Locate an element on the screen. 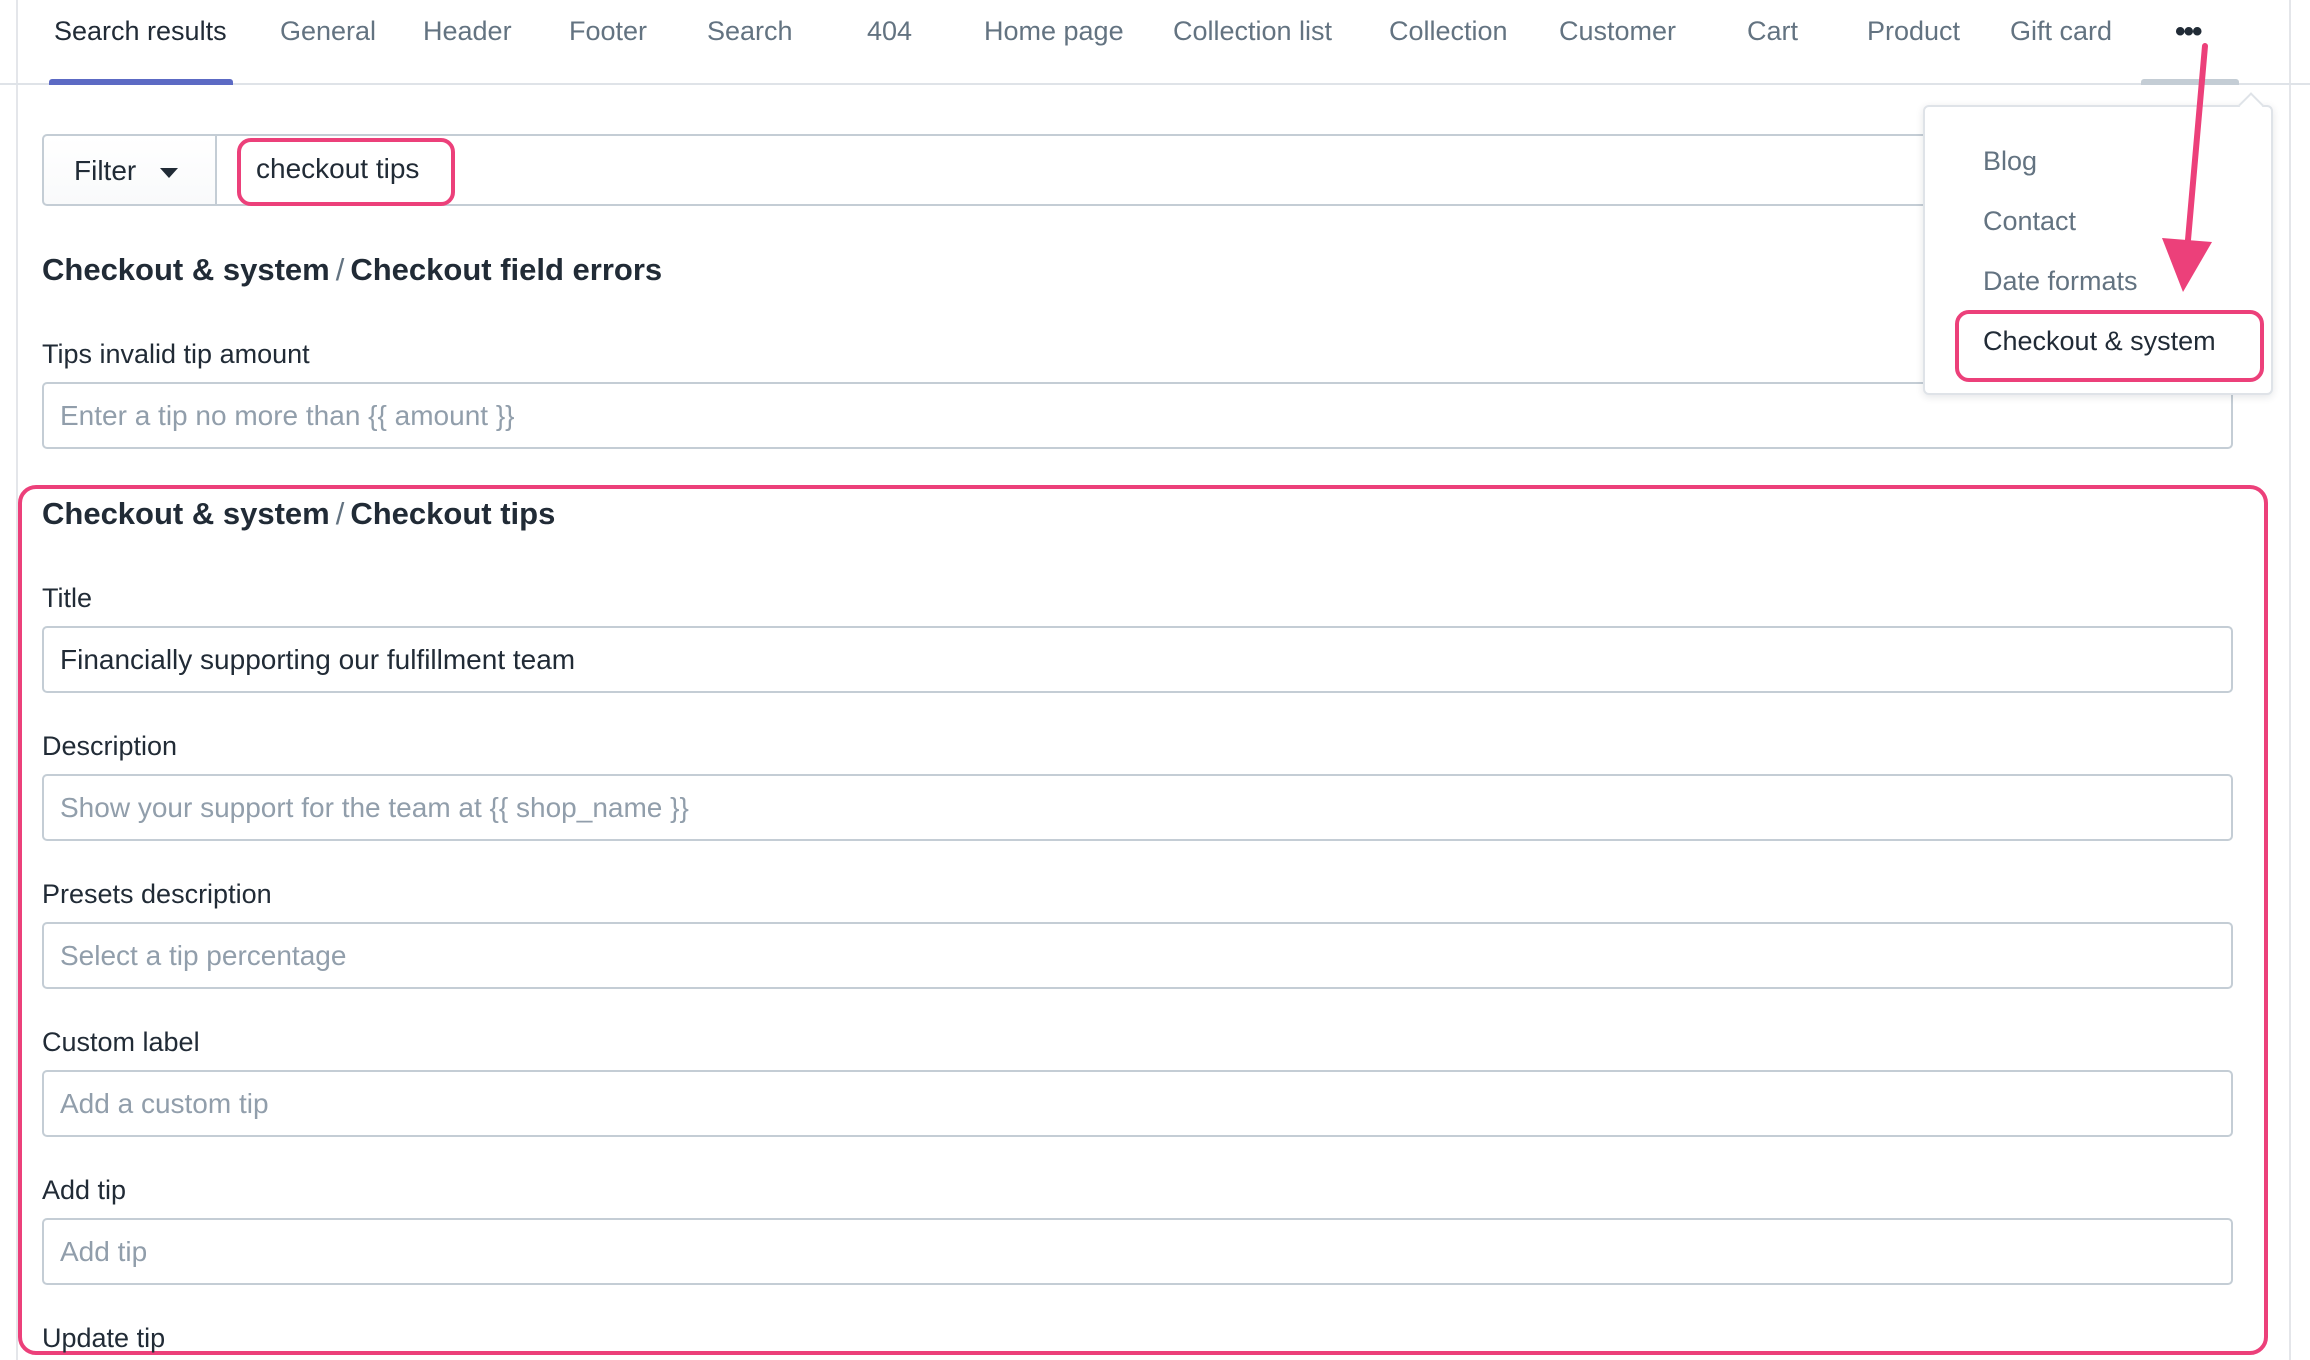 This screenshot has width=2310, height=1360. field-label-title: Title is located at coordinates (67, 598).